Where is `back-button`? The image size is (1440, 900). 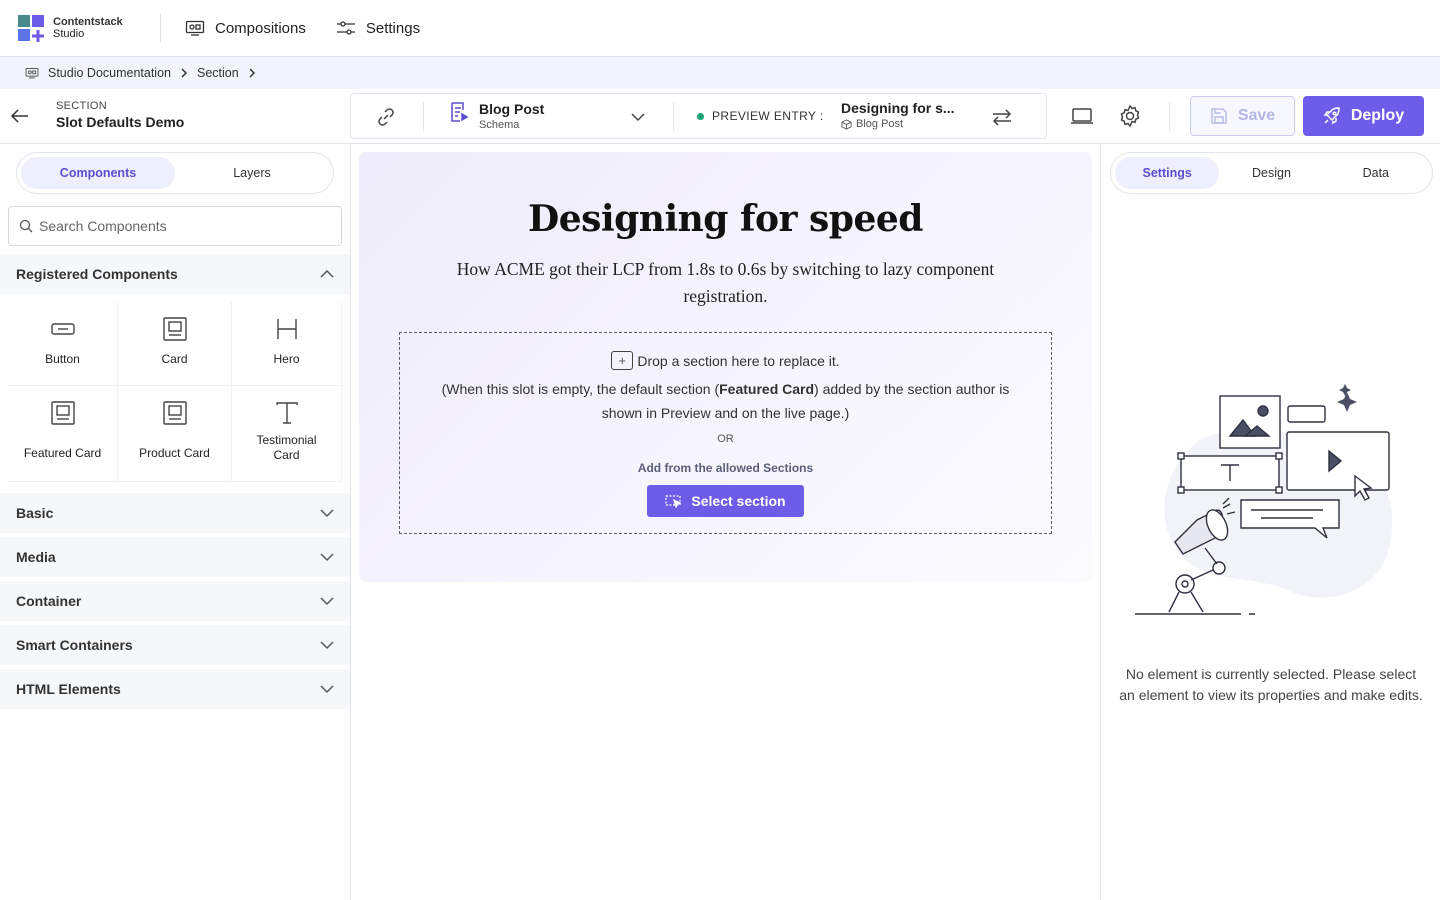 back-button is located at coordinates (20, 117).